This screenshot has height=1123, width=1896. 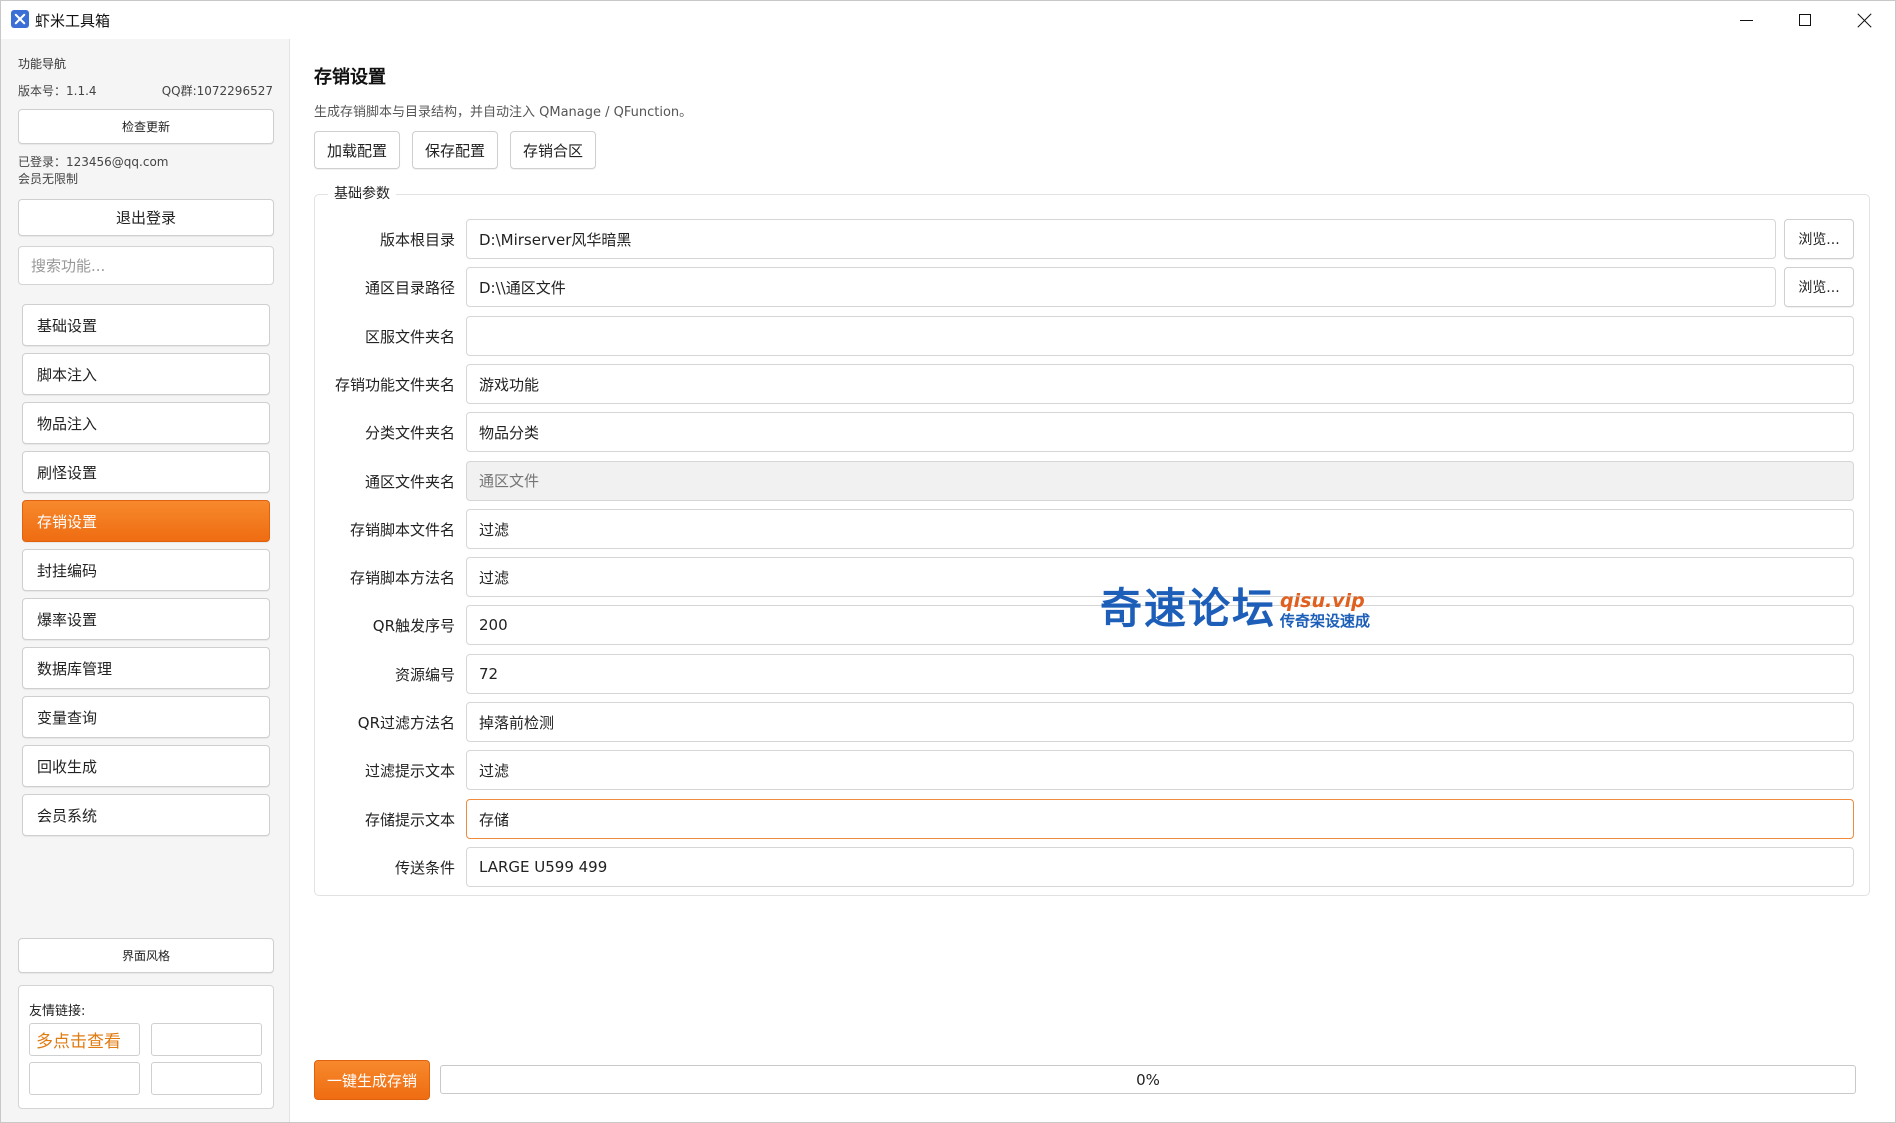 I want to click on app-logo-icon, so click(x=20, y=19).